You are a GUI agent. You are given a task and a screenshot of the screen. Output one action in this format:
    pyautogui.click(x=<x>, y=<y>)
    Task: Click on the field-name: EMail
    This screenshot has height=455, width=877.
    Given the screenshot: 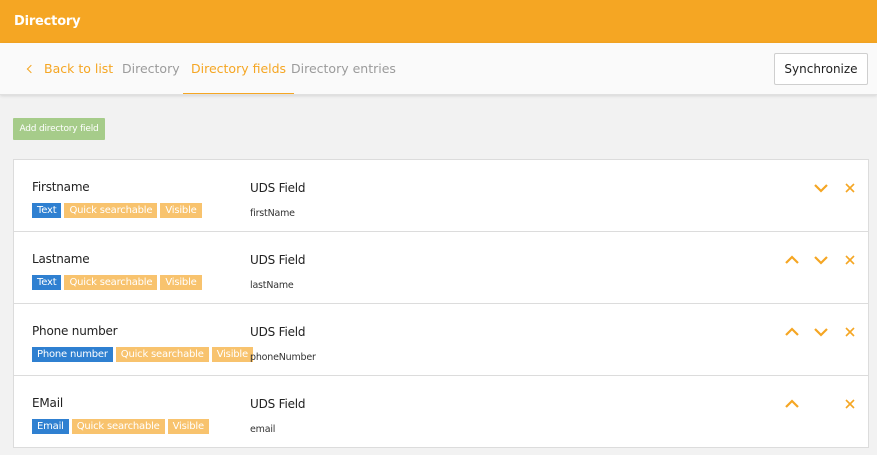 What is the action you would take?
    pyautogui.click(x=47, y=403)
    